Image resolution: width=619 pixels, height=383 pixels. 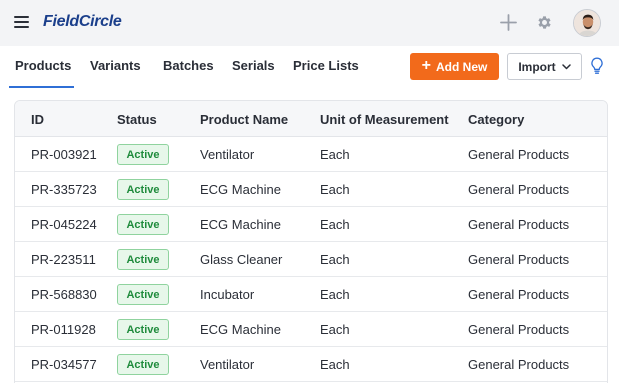 I want to click on add-new-label: Add New, so click(x=462, y=66).